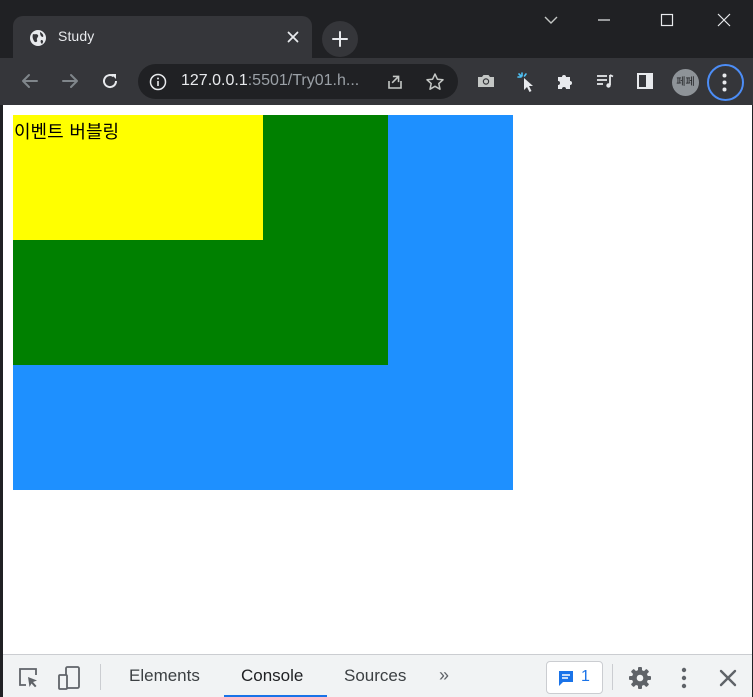 This screenshot has width=753, height=697. I want to click on device-toolbar-icon, so click(70, 678).